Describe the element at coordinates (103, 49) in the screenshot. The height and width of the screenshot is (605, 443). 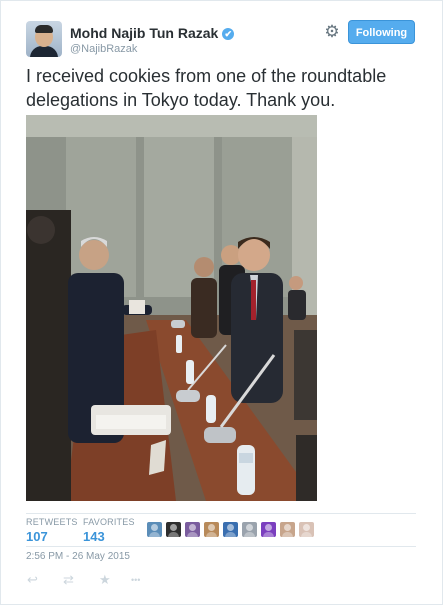
I see `user-handle: @NajibRazak` at that location.